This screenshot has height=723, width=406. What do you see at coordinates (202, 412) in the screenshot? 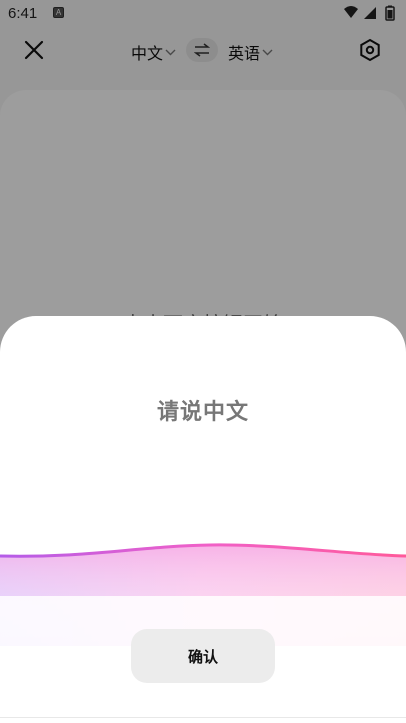
I see `voice-prompt: 请说中文` at bounding box center [202, 412].